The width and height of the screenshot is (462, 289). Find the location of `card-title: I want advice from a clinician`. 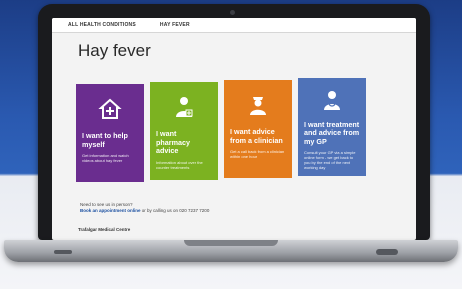

card-title: I want advice from a clinician is located at coordinates (256, 136).